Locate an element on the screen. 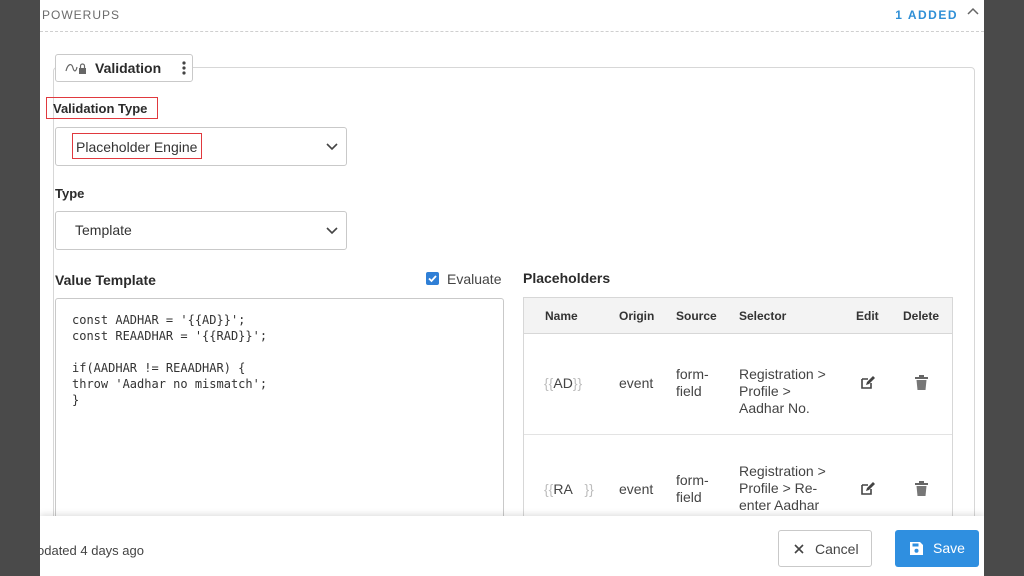 The image size is (1024, 576). type-select: Template is located at coordinates (201, 230).